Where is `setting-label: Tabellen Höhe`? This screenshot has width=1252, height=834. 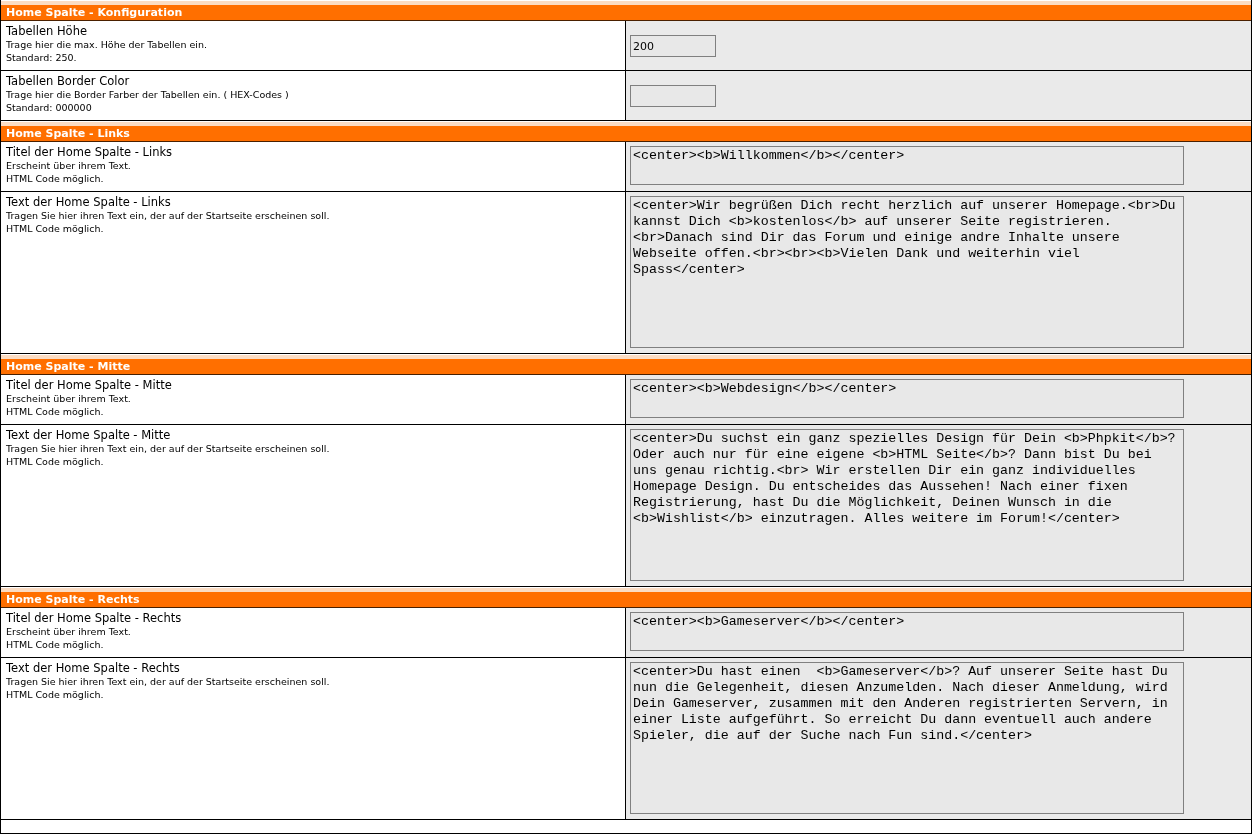 setting-label: Tabellen Höhe is located at coordinates (47, 31).